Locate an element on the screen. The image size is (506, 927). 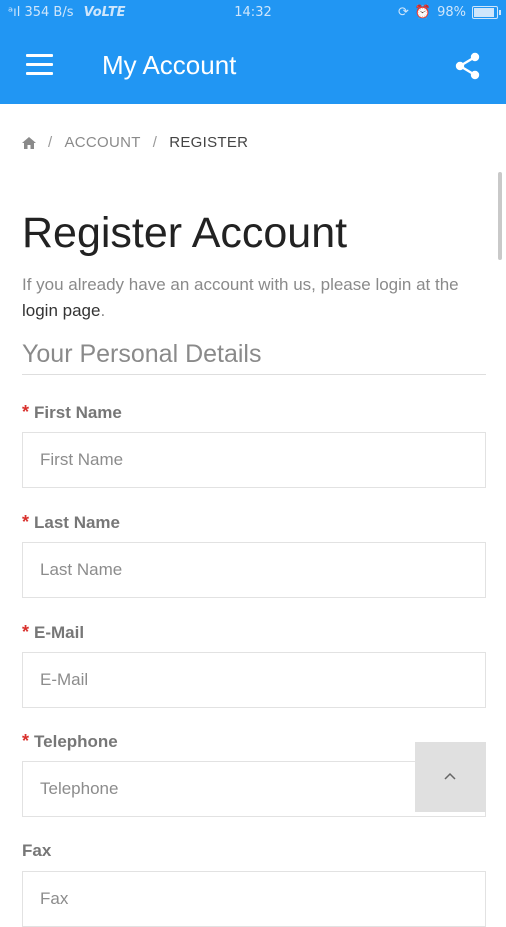
breadcrumb-register: REGISTER is located at coordinates (208, 142).